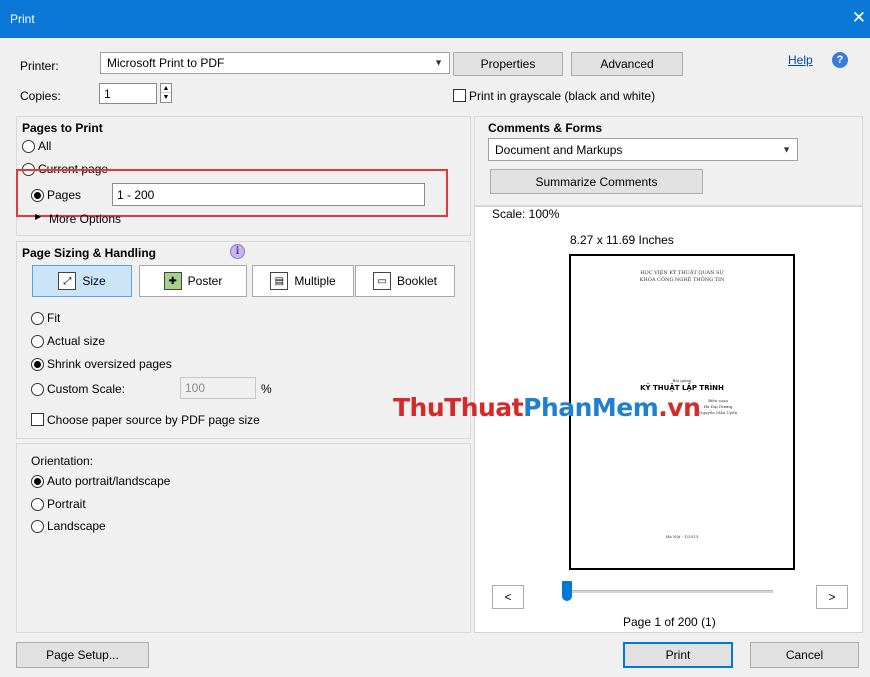 Image resolution: width=870 pixels, height=677 pixels. Describe the element at coordinates (682, 273) in the screenshot. I see `sheet-header-line1: HỌC VIỆN KỸ THUẬT QUÂN SỰ` at that location.